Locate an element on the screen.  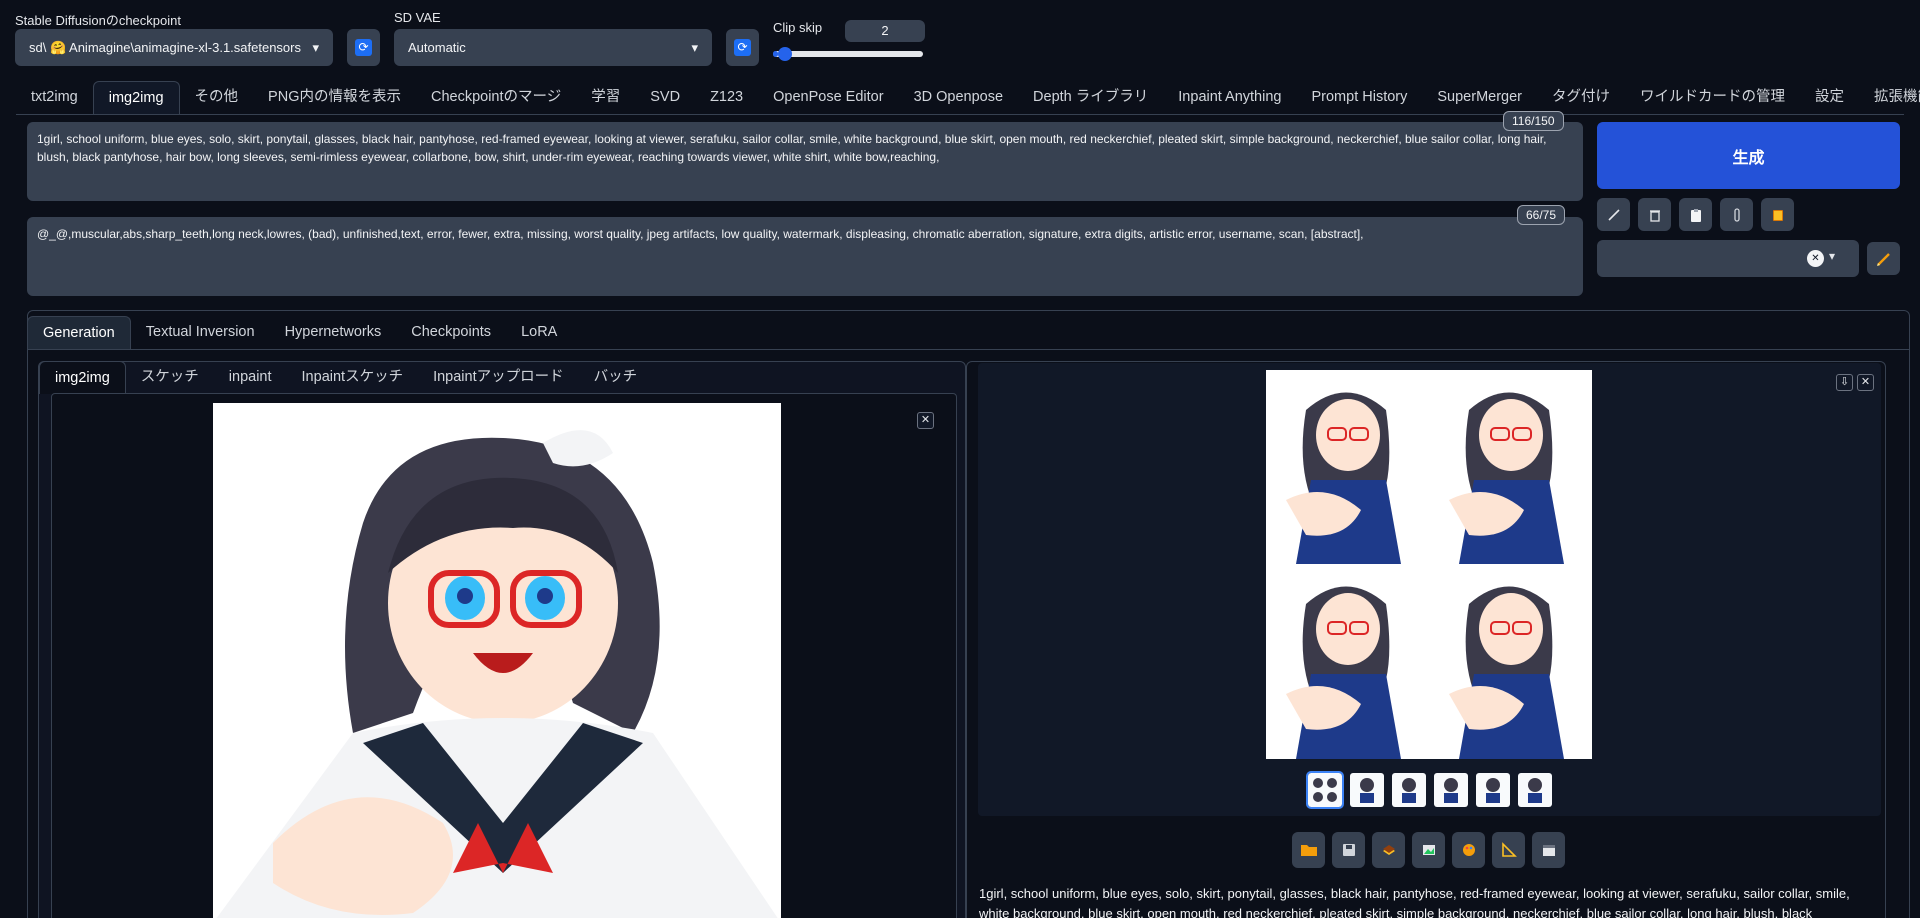
tab-generation: Generation is located at coordinates (79, 332).